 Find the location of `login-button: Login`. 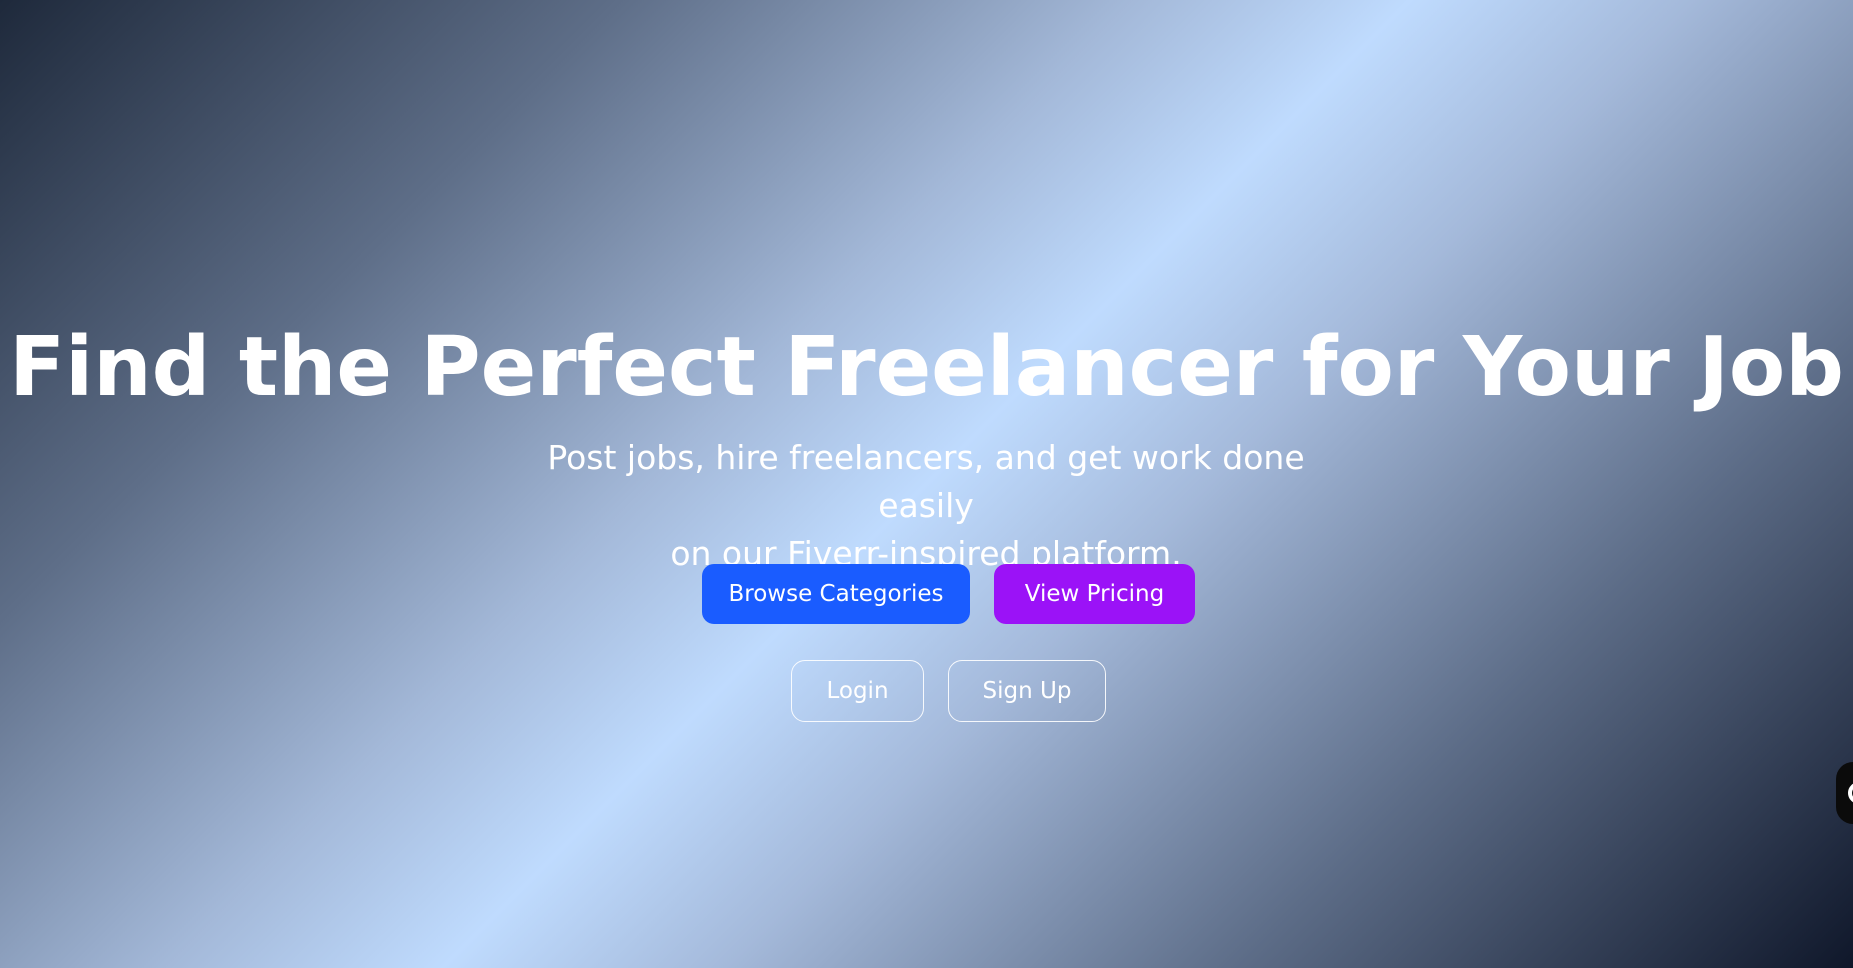

login-button: Login is located at coordinates (857, 691).